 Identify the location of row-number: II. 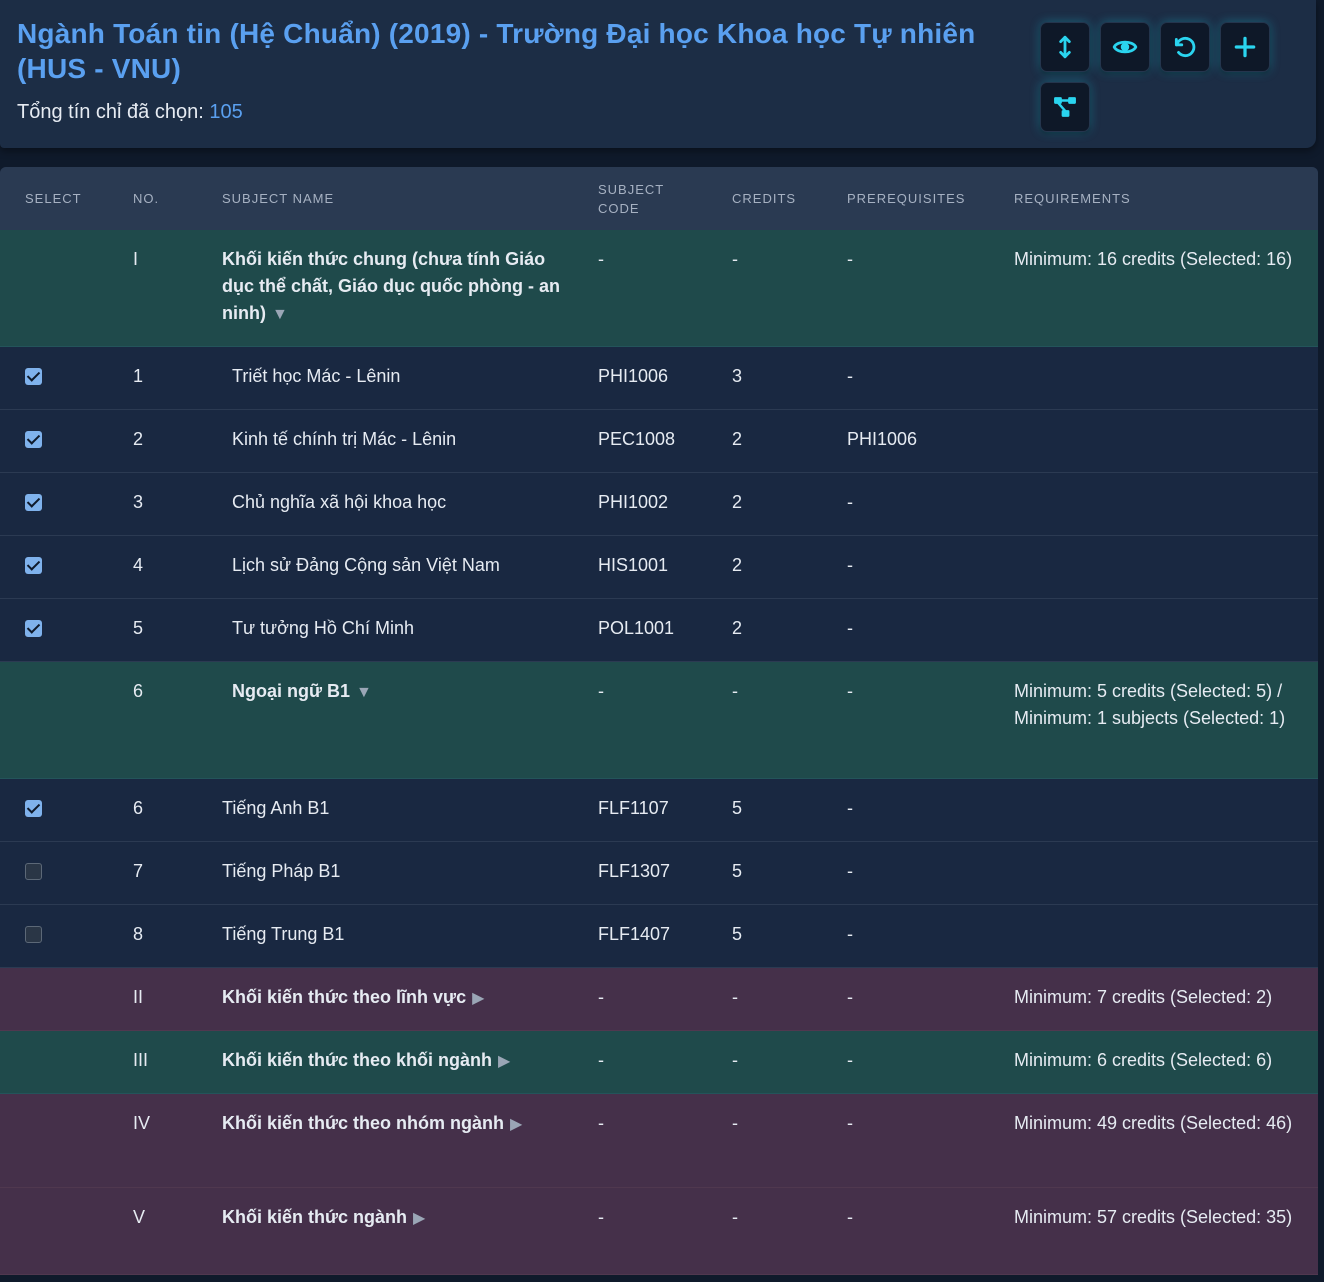
(138, 997).